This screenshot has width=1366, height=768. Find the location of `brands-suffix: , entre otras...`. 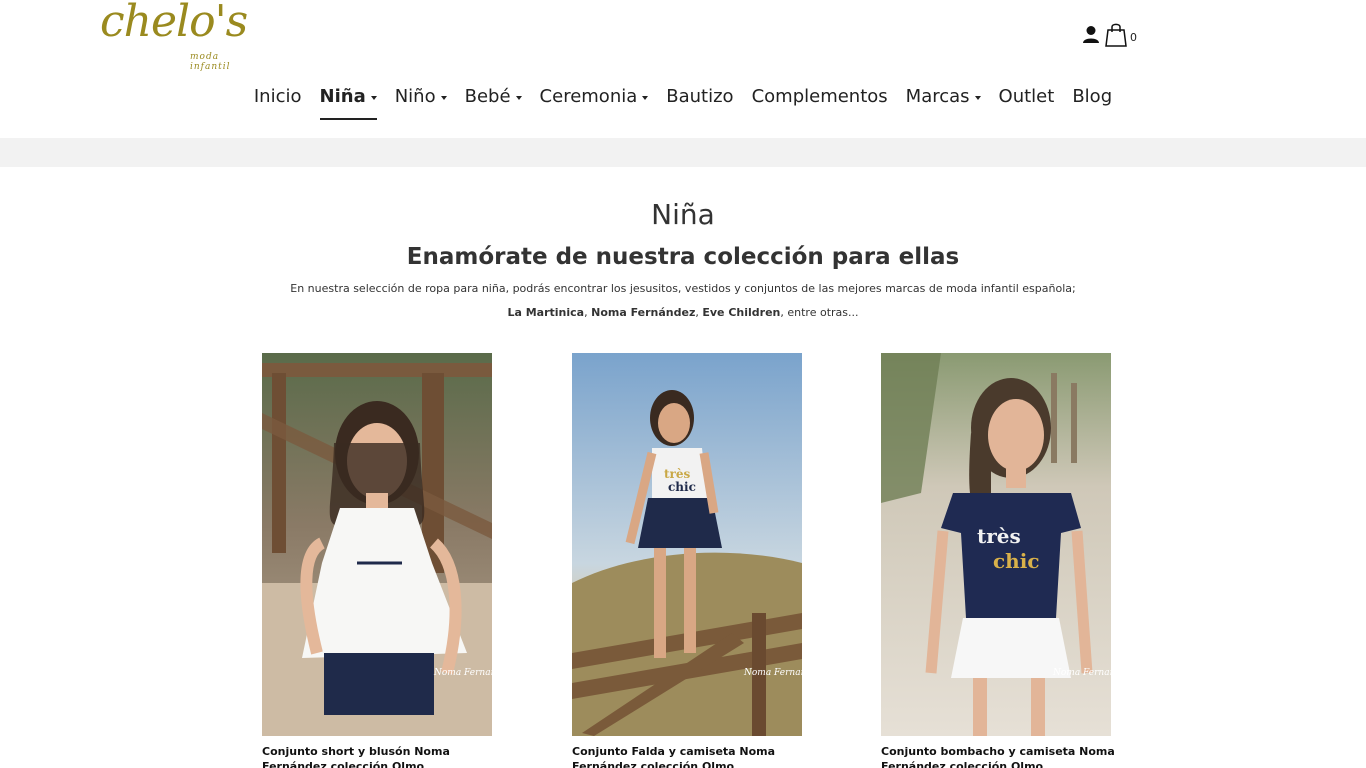

brands-suffix: , entre otras... is located at coordinates (819, 312).